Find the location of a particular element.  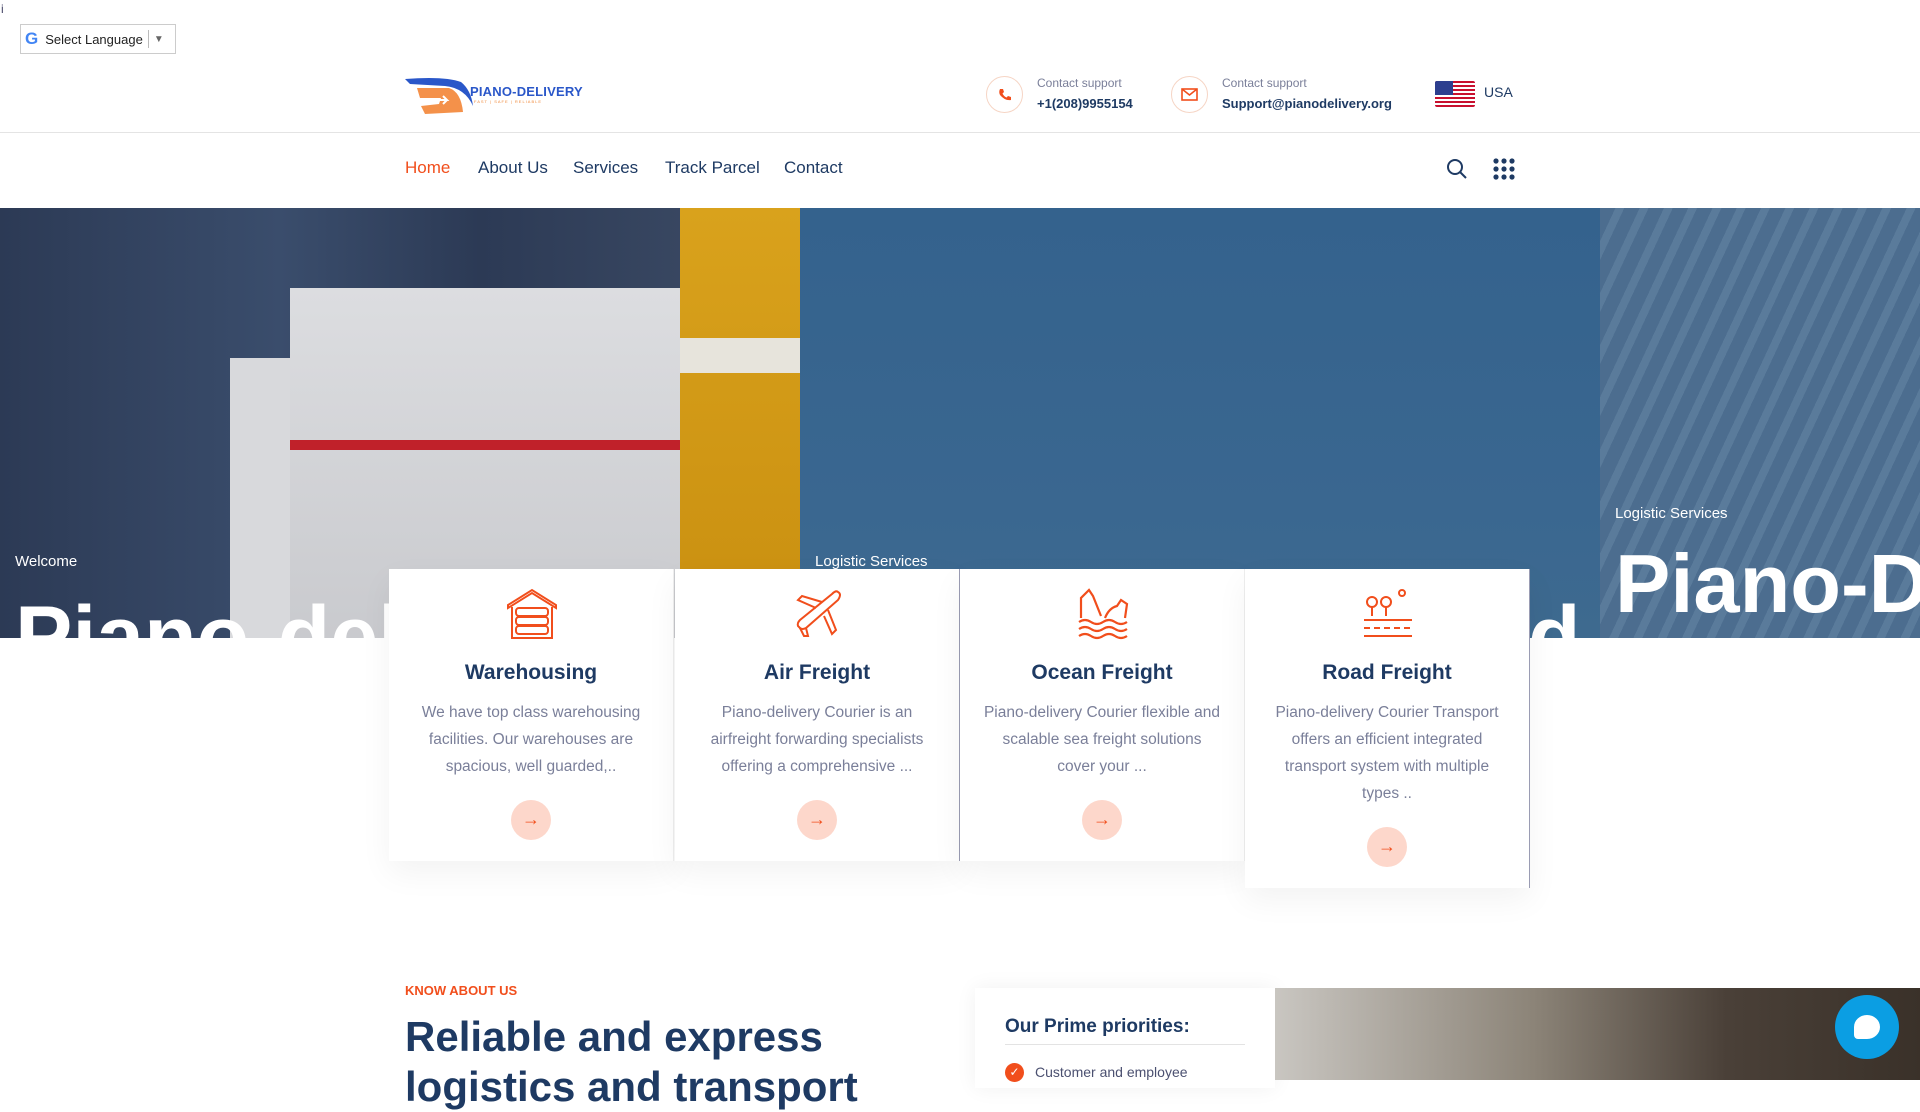

logo-tagline: FAST | SAFE | RELIABLE is located at coordinates (508, 101).